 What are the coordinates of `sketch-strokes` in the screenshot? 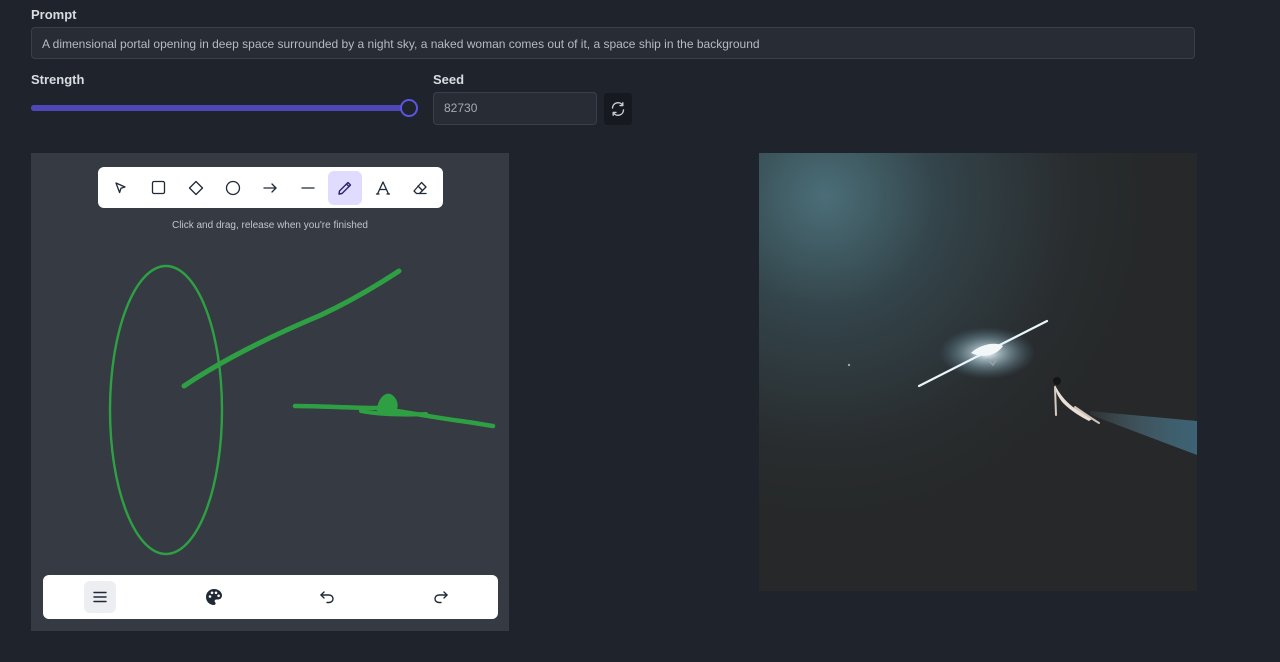 It's located at (302, 410).